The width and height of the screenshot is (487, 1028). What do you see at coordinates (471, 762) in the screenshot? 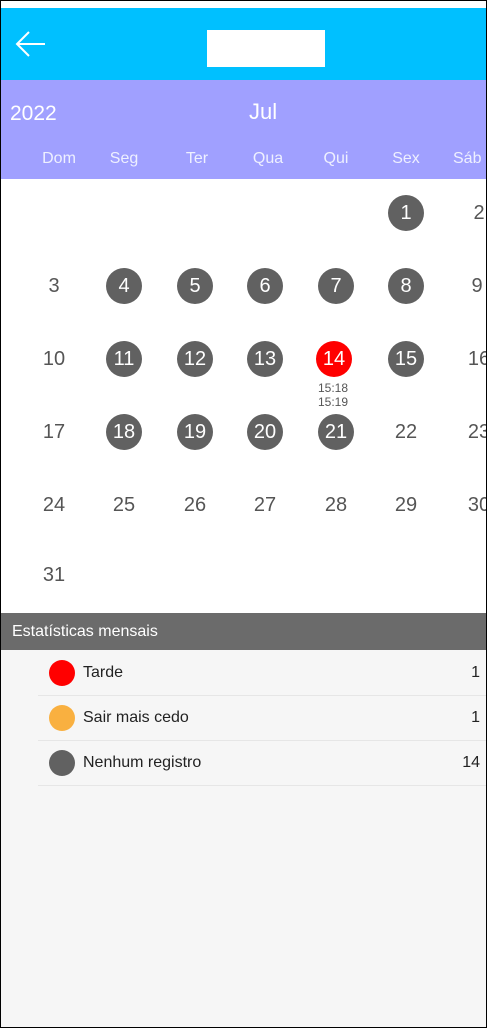
I see `stat-count: 14` at bounding box center [471, 762].